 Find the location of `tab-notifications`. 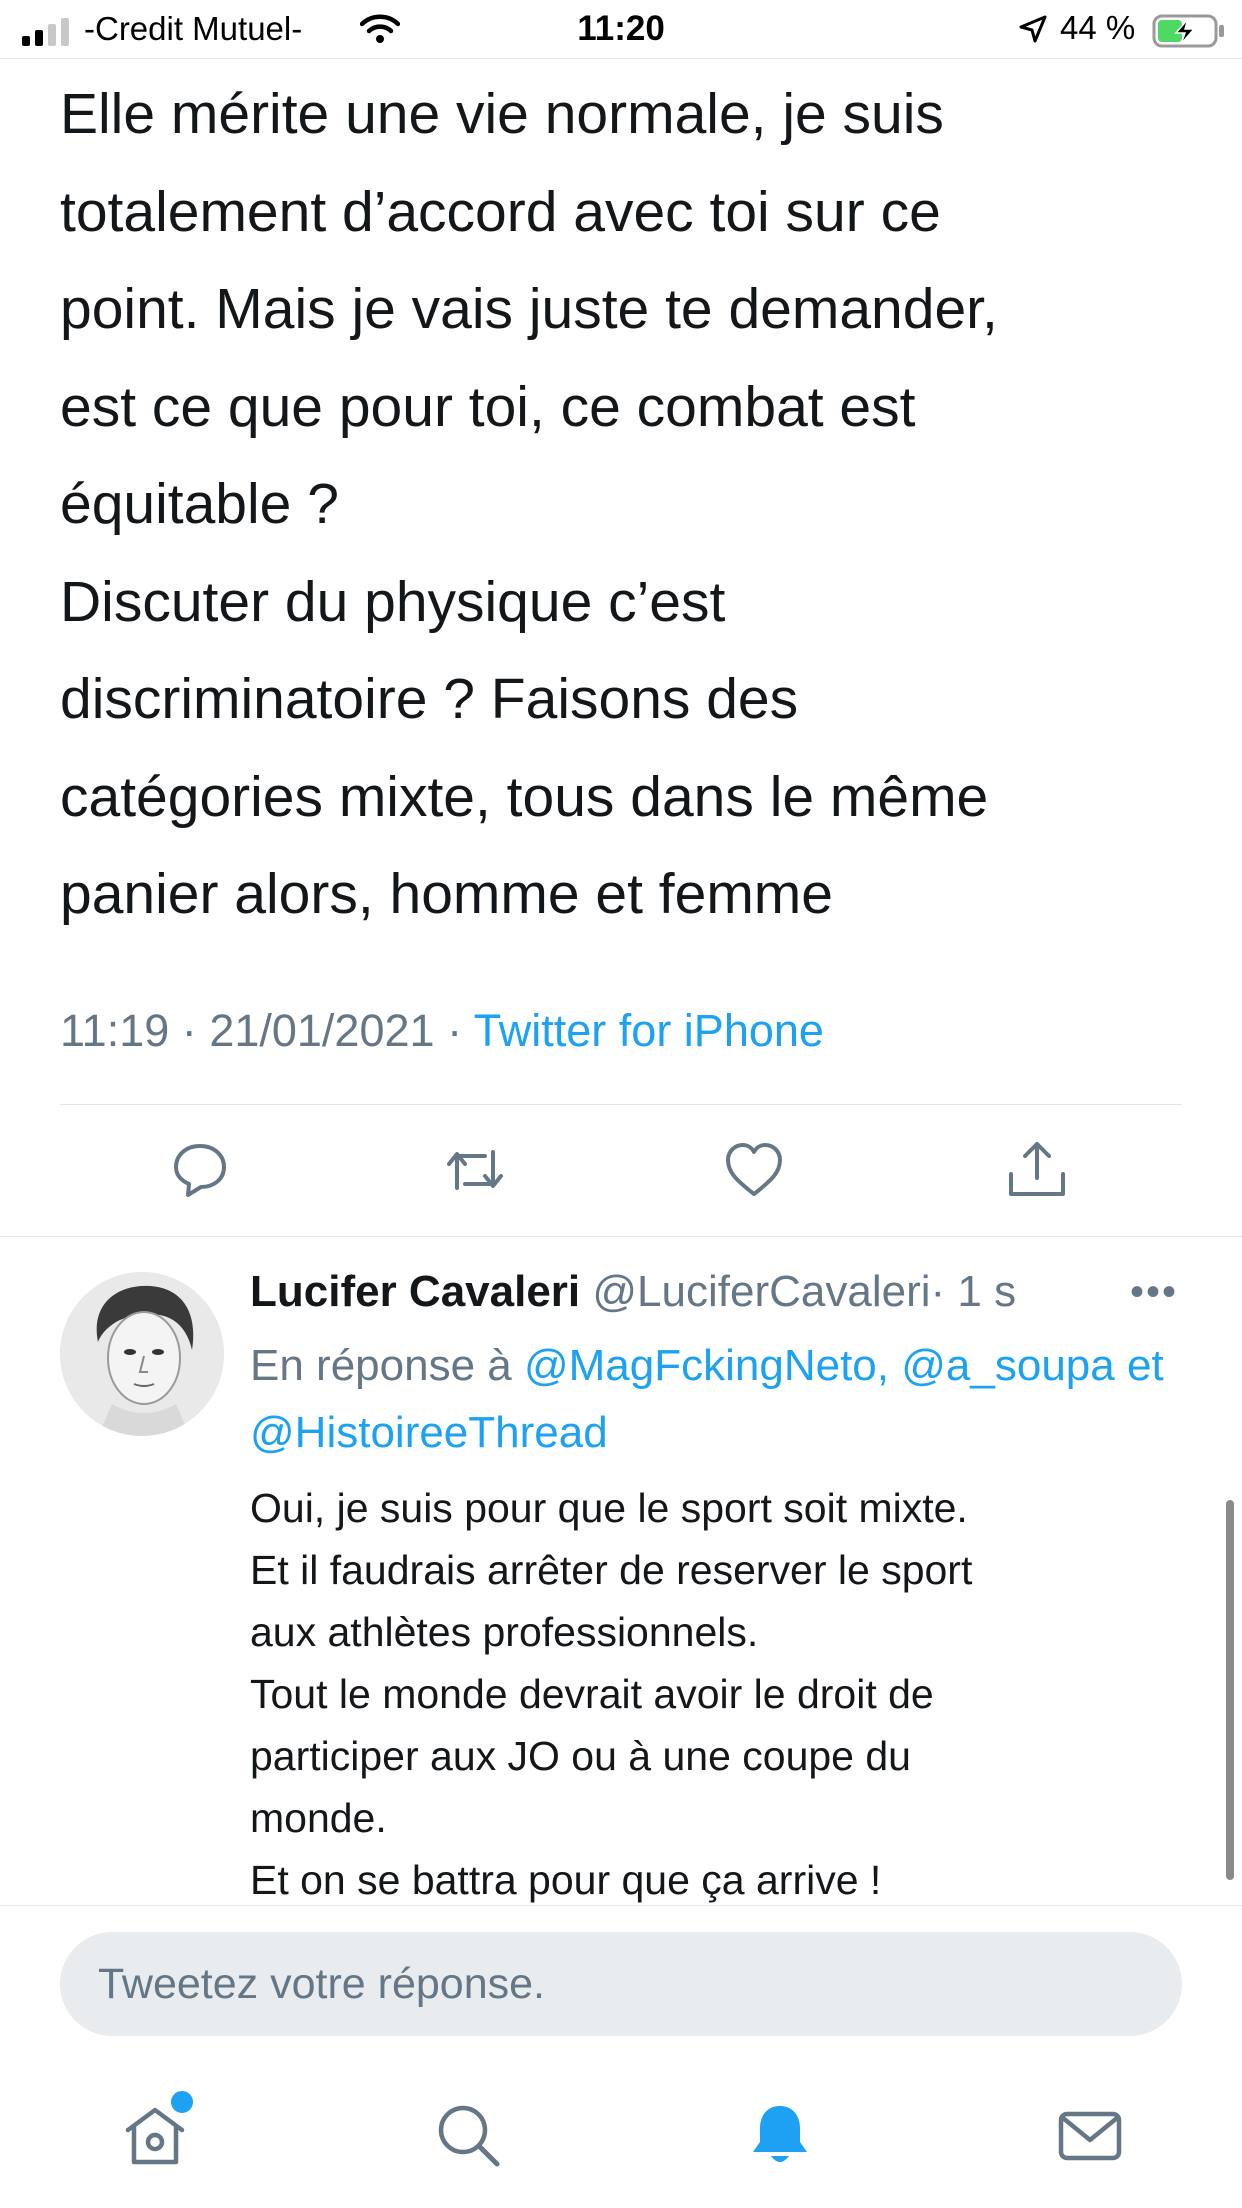

tab-notifications is located at coordinates (780, 2135).